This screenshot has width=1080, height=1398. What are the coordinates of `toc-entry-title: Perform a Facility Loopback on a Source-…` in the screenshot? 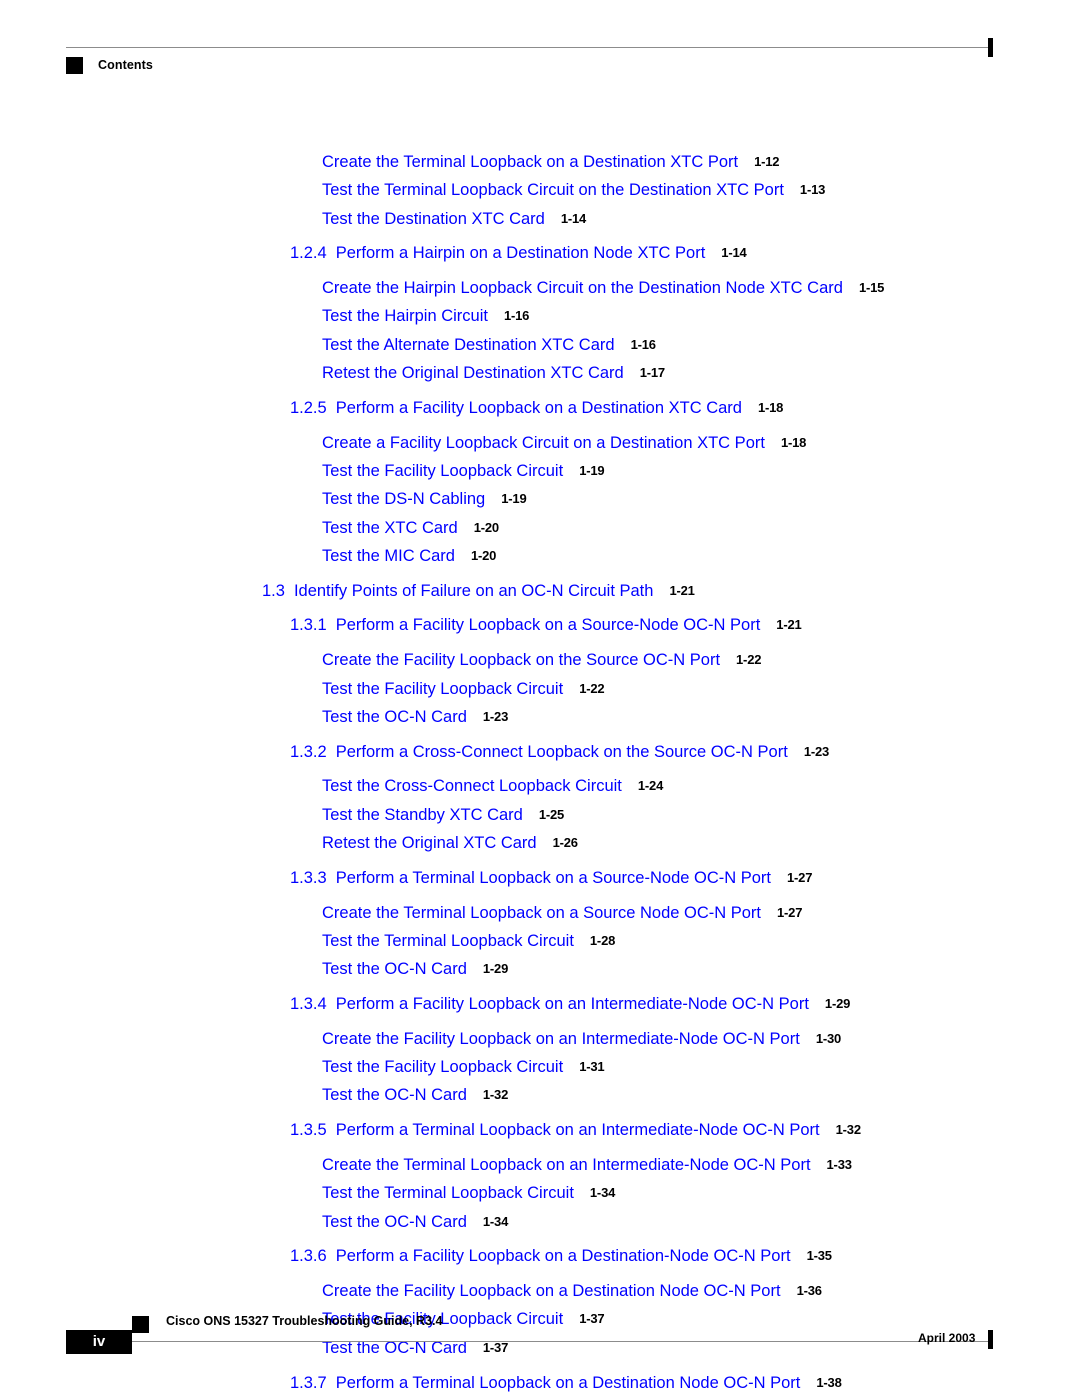 It's located at (548, 625).